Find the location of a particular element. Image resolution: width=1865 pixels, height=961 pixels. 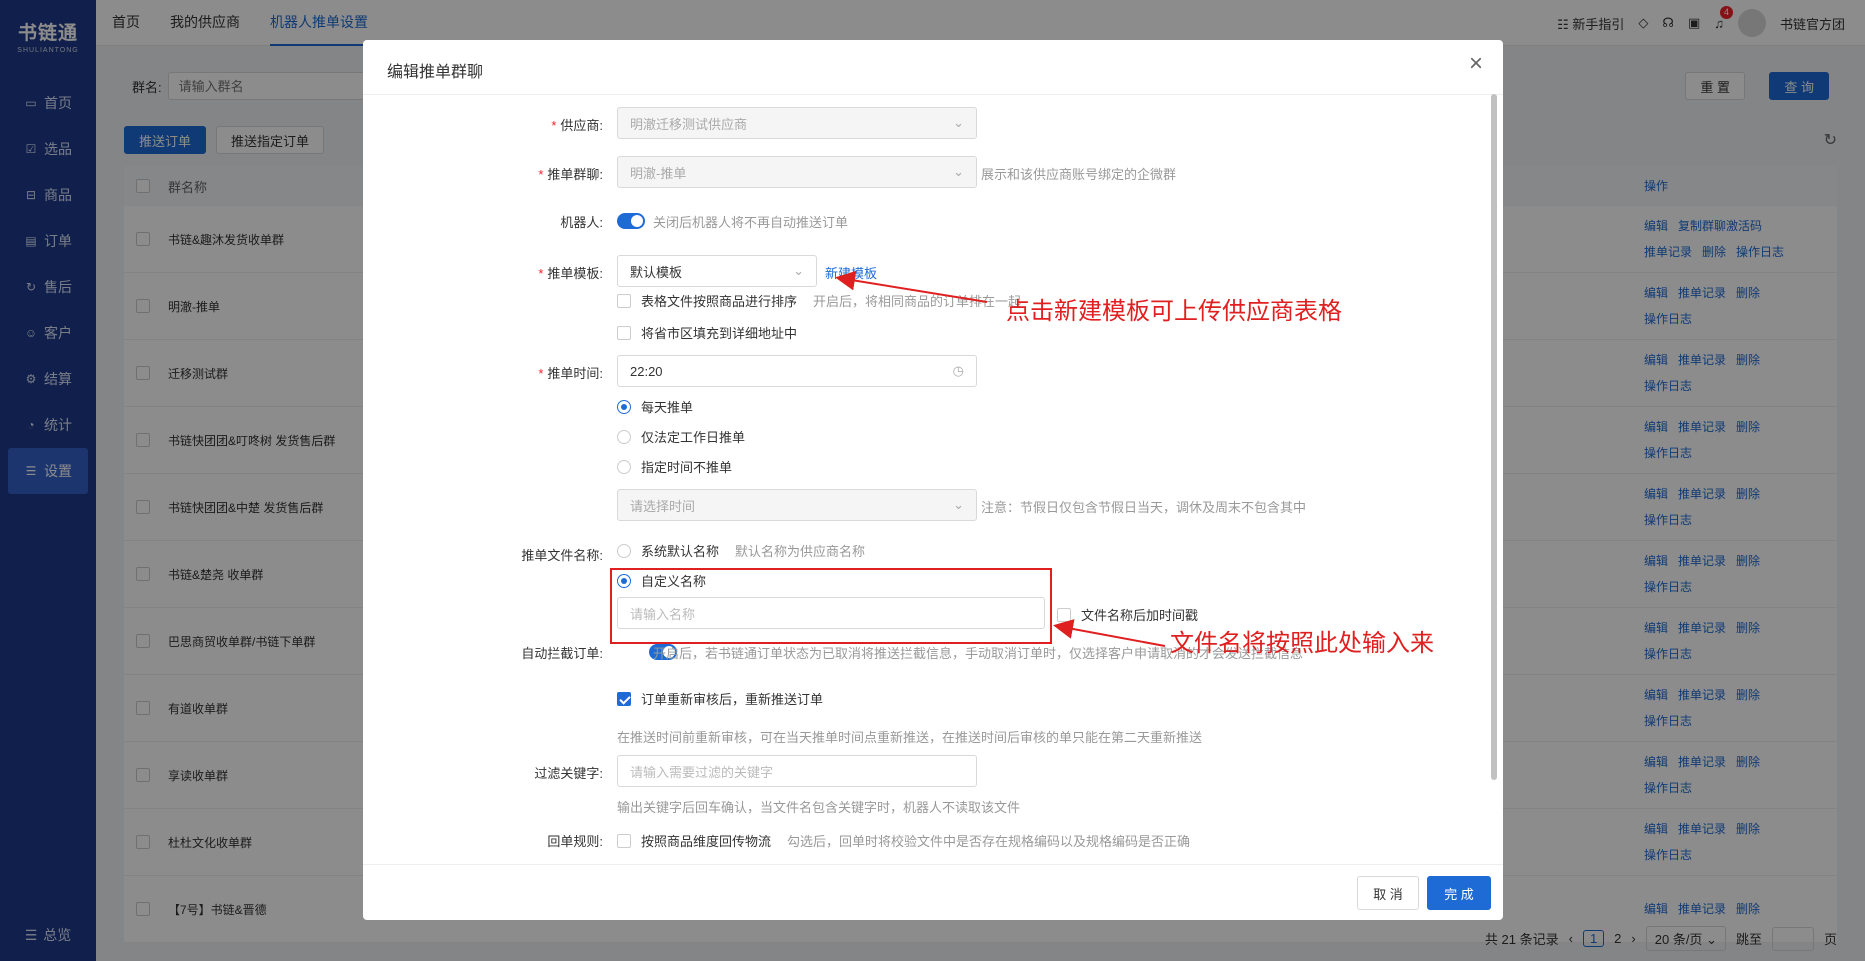

recheck-option: 订单重新审核后，重新推送订单 is located at coordinates (720, 698).